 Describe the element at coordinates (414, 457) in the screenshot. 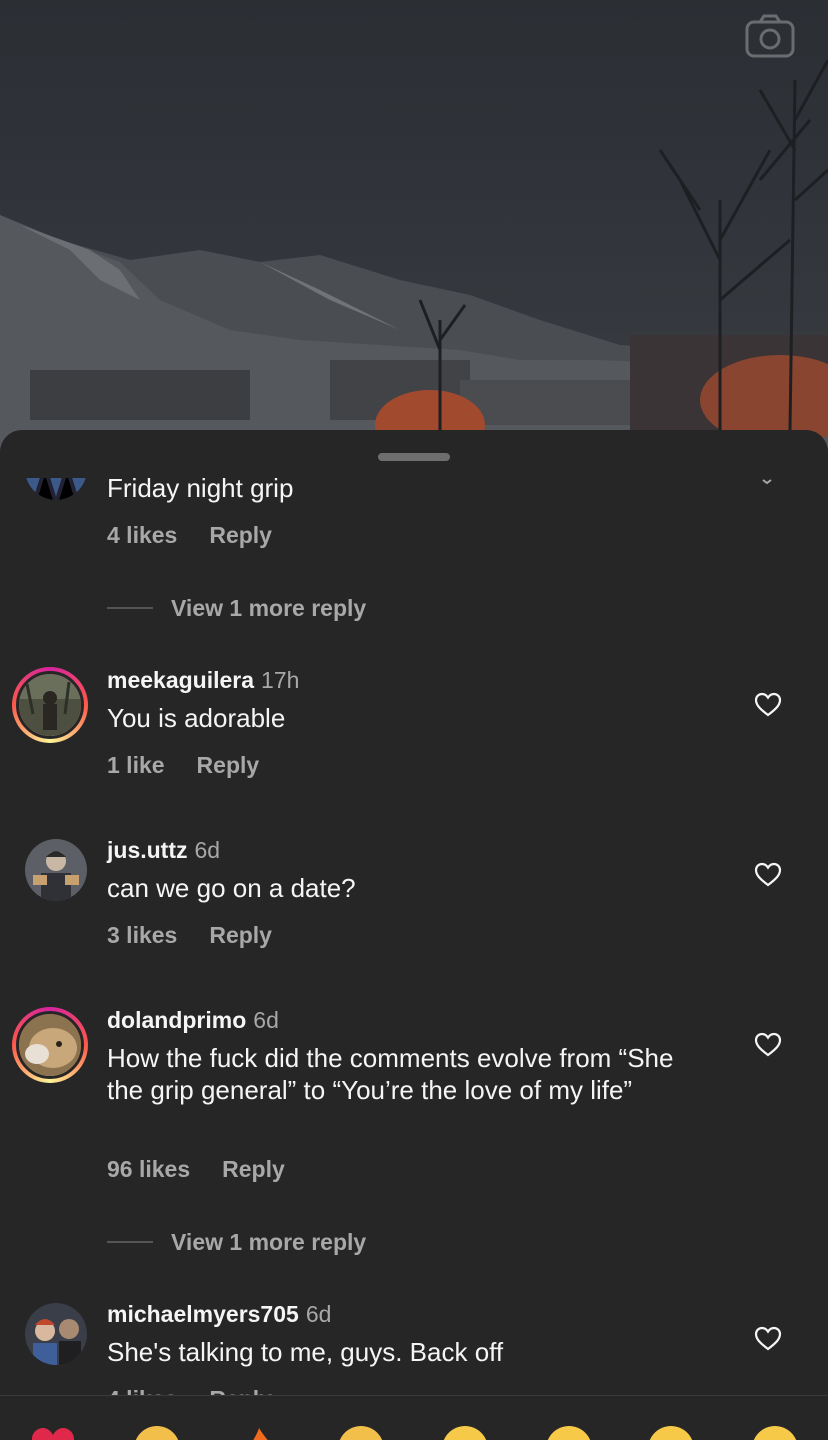

I see `sheet-drag-handle` at that location.